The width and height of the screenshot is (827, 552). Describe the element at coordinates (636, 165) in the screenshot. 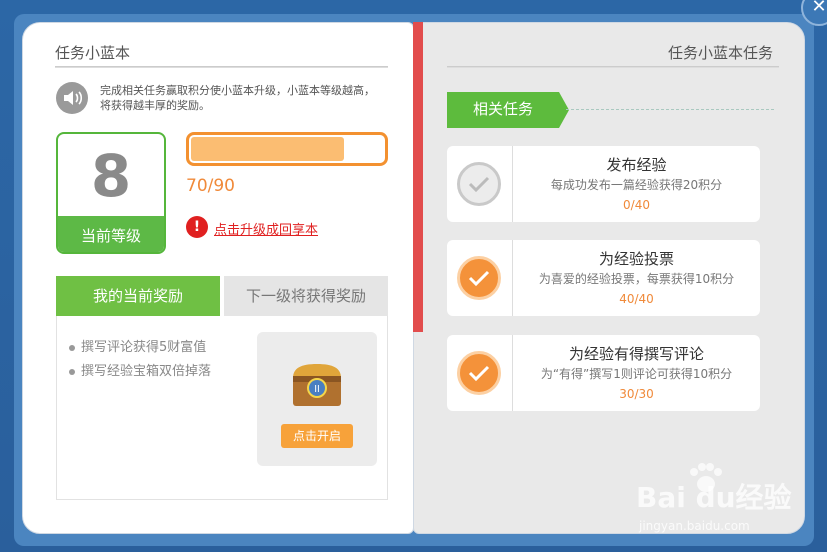

I see `task-title: 发布经验` at that location.